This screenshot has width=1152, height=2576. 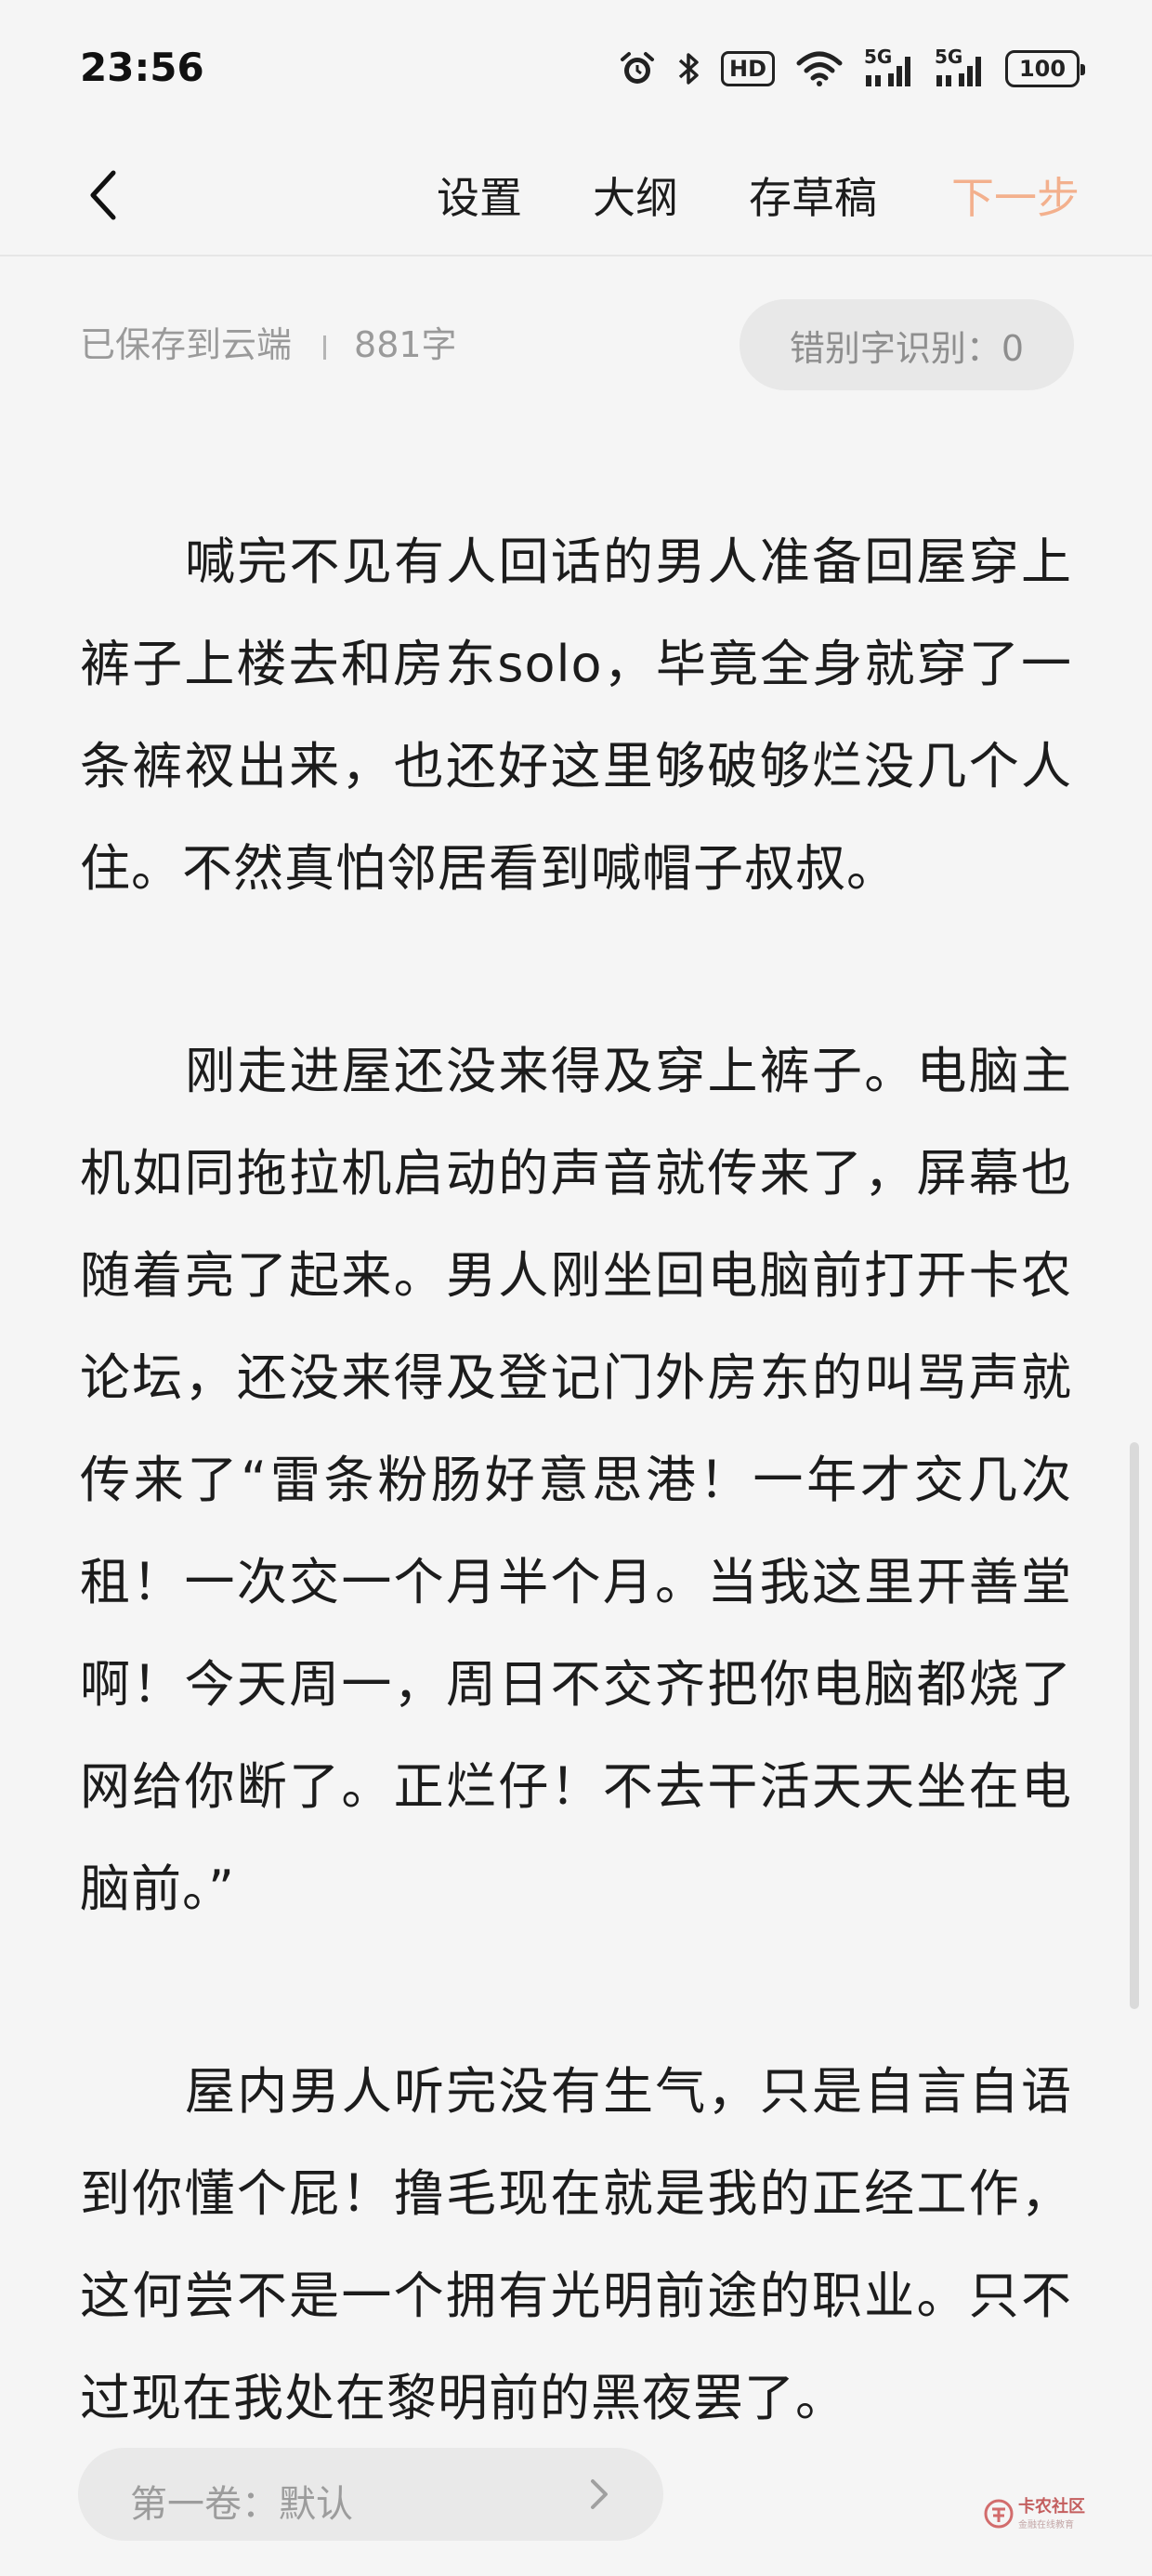 What do you see at coordinates (688, 68) in the screenshot?
I see `bluetooth-icon` at bounding box center [688, 68].